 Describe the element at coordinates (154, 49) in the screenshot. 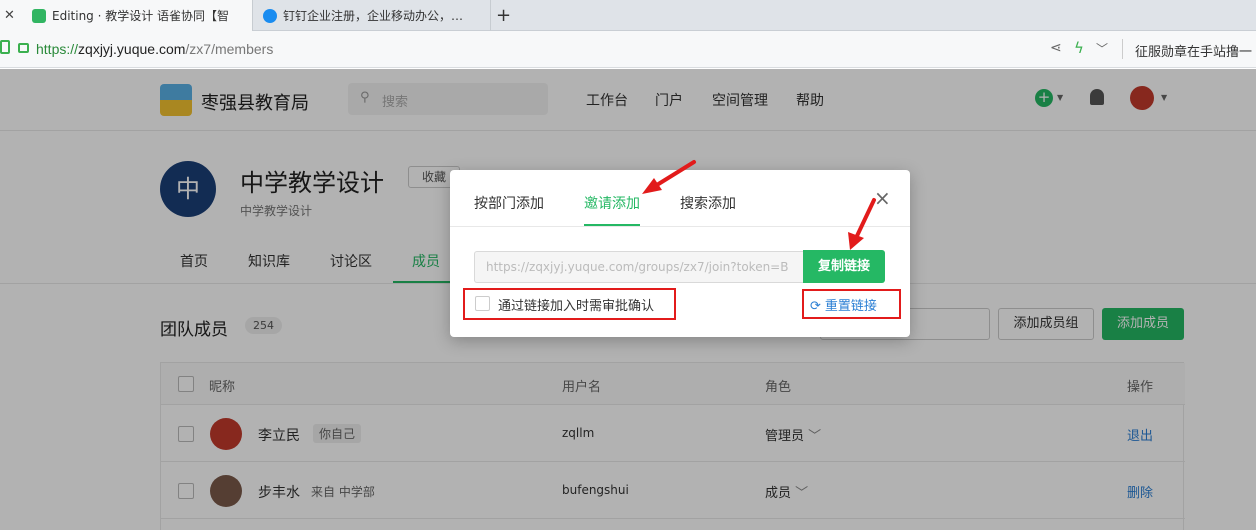

I see `url-field: https://zqxjyj.yuque.com/zx7/members` at that location.